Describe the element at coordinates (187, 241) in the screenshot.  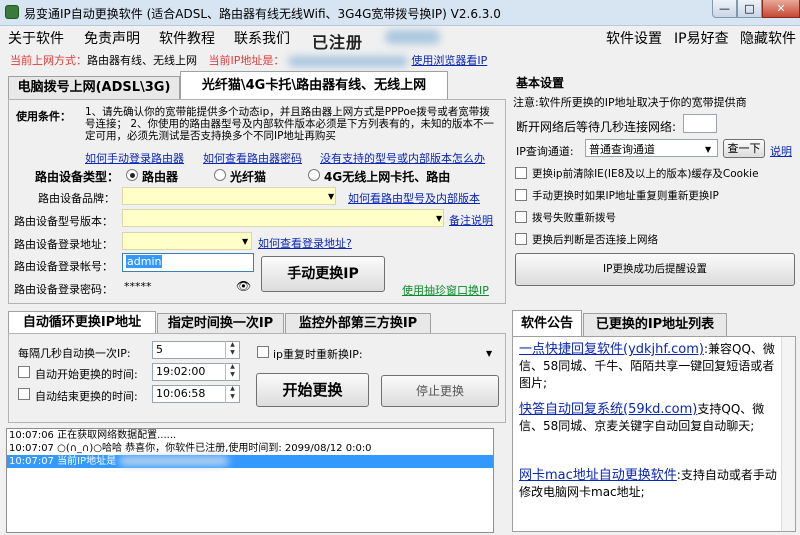
I see `addr-select` at that location.